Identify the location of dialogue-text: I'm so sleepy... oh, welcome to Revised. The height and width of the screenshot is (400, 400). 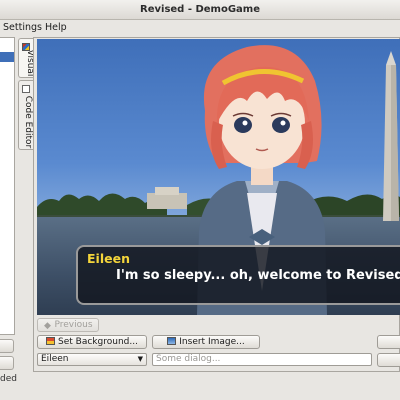
(258, 275).